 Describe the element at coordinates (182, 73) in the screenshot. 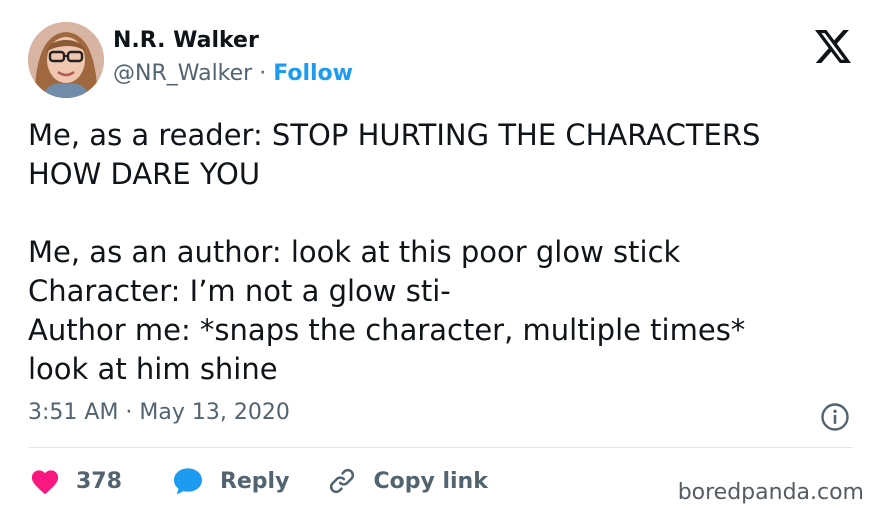

I see `author-handle: @NR_Walker` at that location.